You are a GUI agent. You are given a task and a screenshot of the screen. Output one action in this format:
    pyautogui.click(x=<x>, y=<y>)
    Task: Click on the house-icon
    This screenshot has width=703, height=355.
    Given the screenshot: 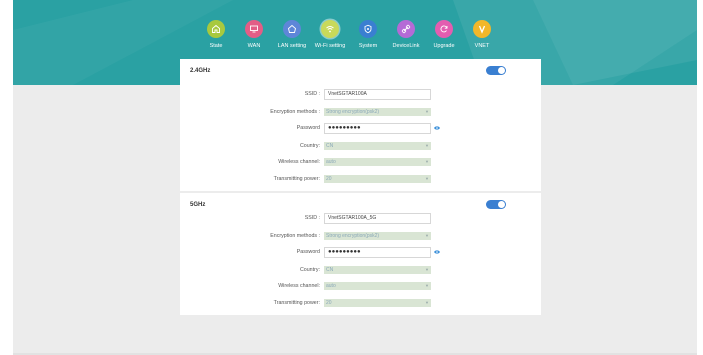 What is the action you would take?
    pyautogui.click(x=292, y=29)
    